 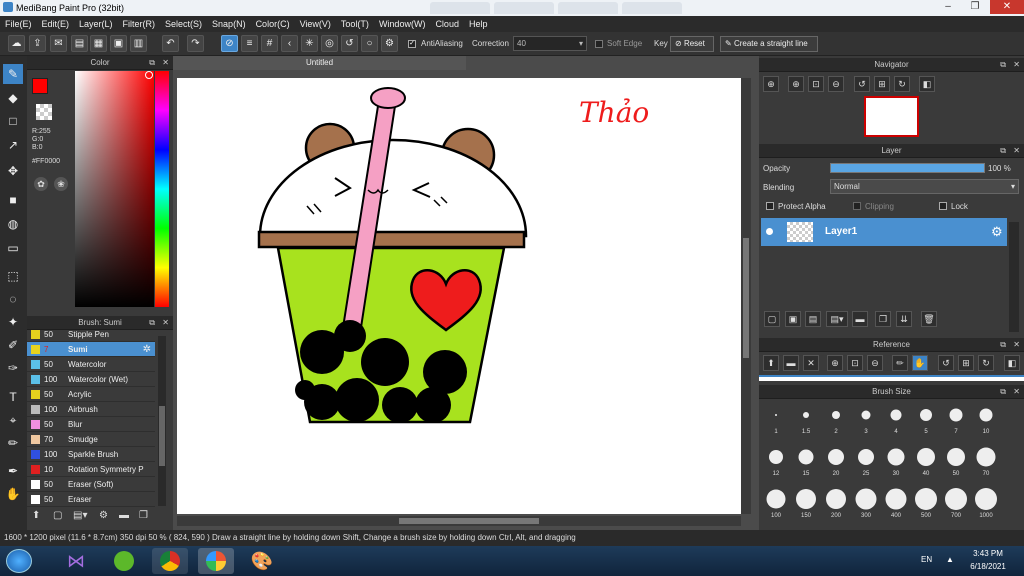 What do you see at coordinates (36, 515) in the screenshot?
I see `add-brush-icon: ⬆` at bounding box center [36, 515].